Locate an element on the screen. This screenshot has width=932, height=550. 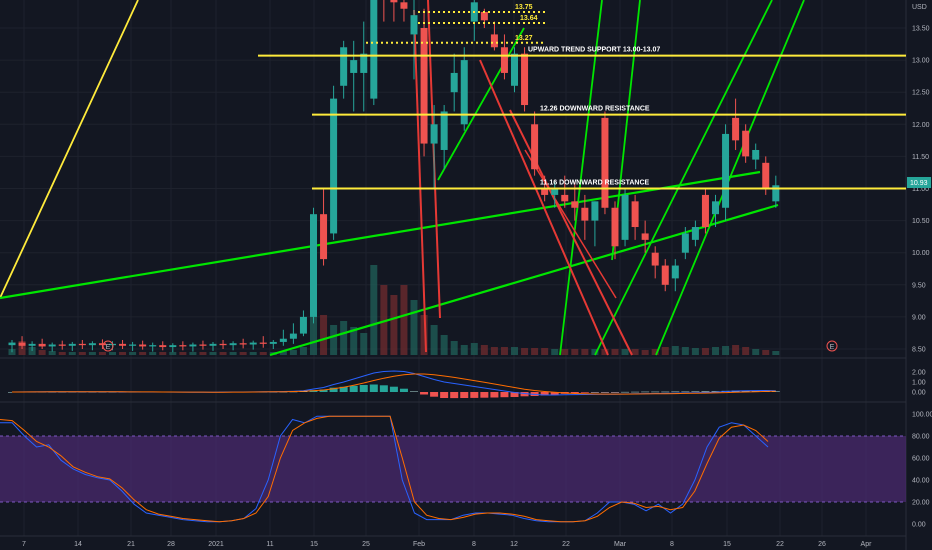
stoch-tick-label: 0.00 is located at coordinates (919, 525).